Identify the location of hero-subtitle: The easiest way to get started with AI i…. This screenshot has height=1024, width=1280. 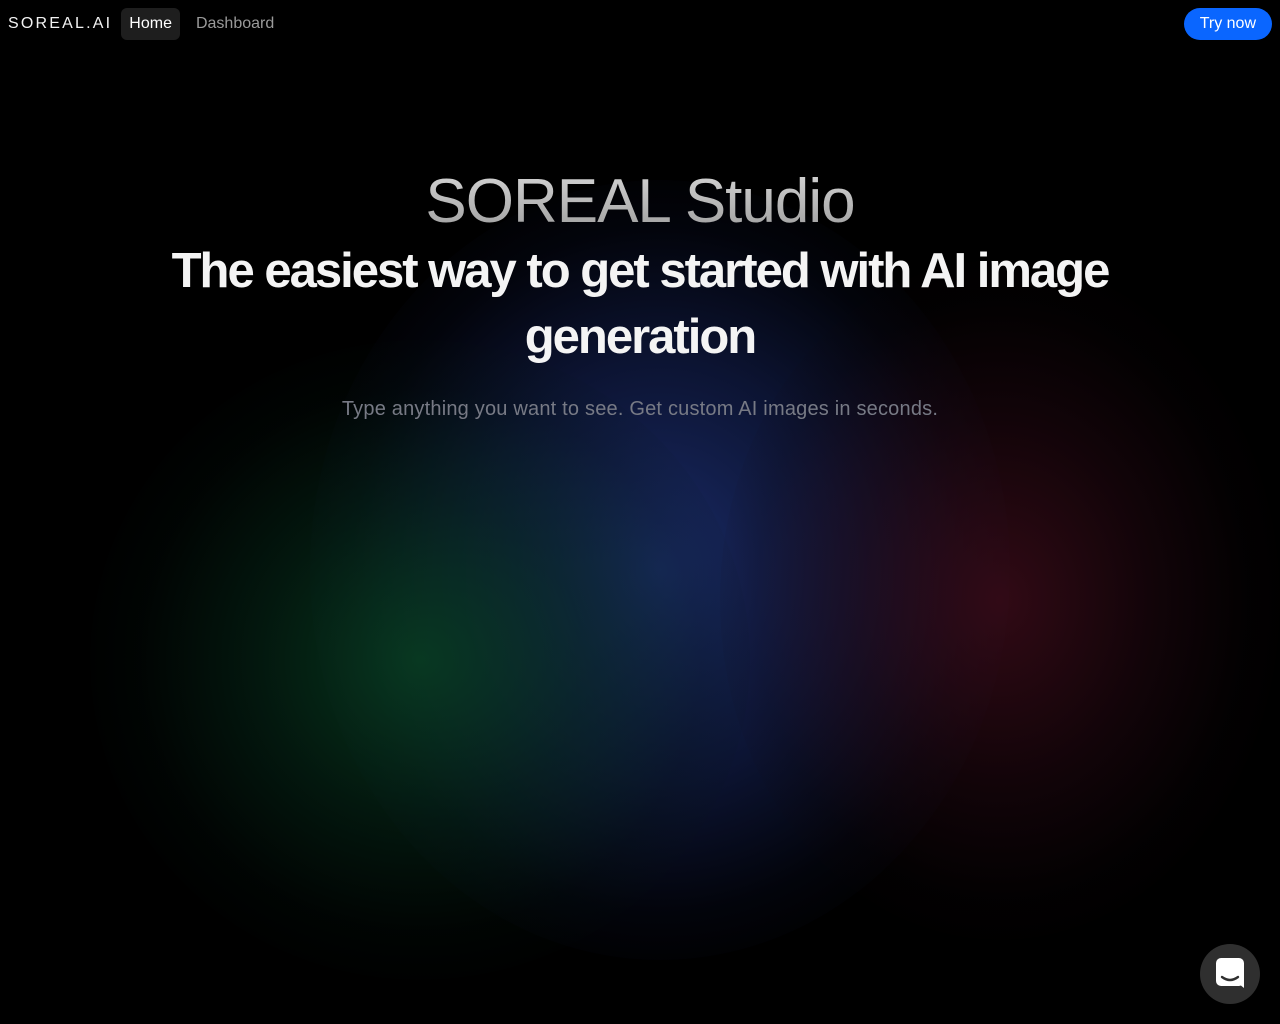
(641, 304).